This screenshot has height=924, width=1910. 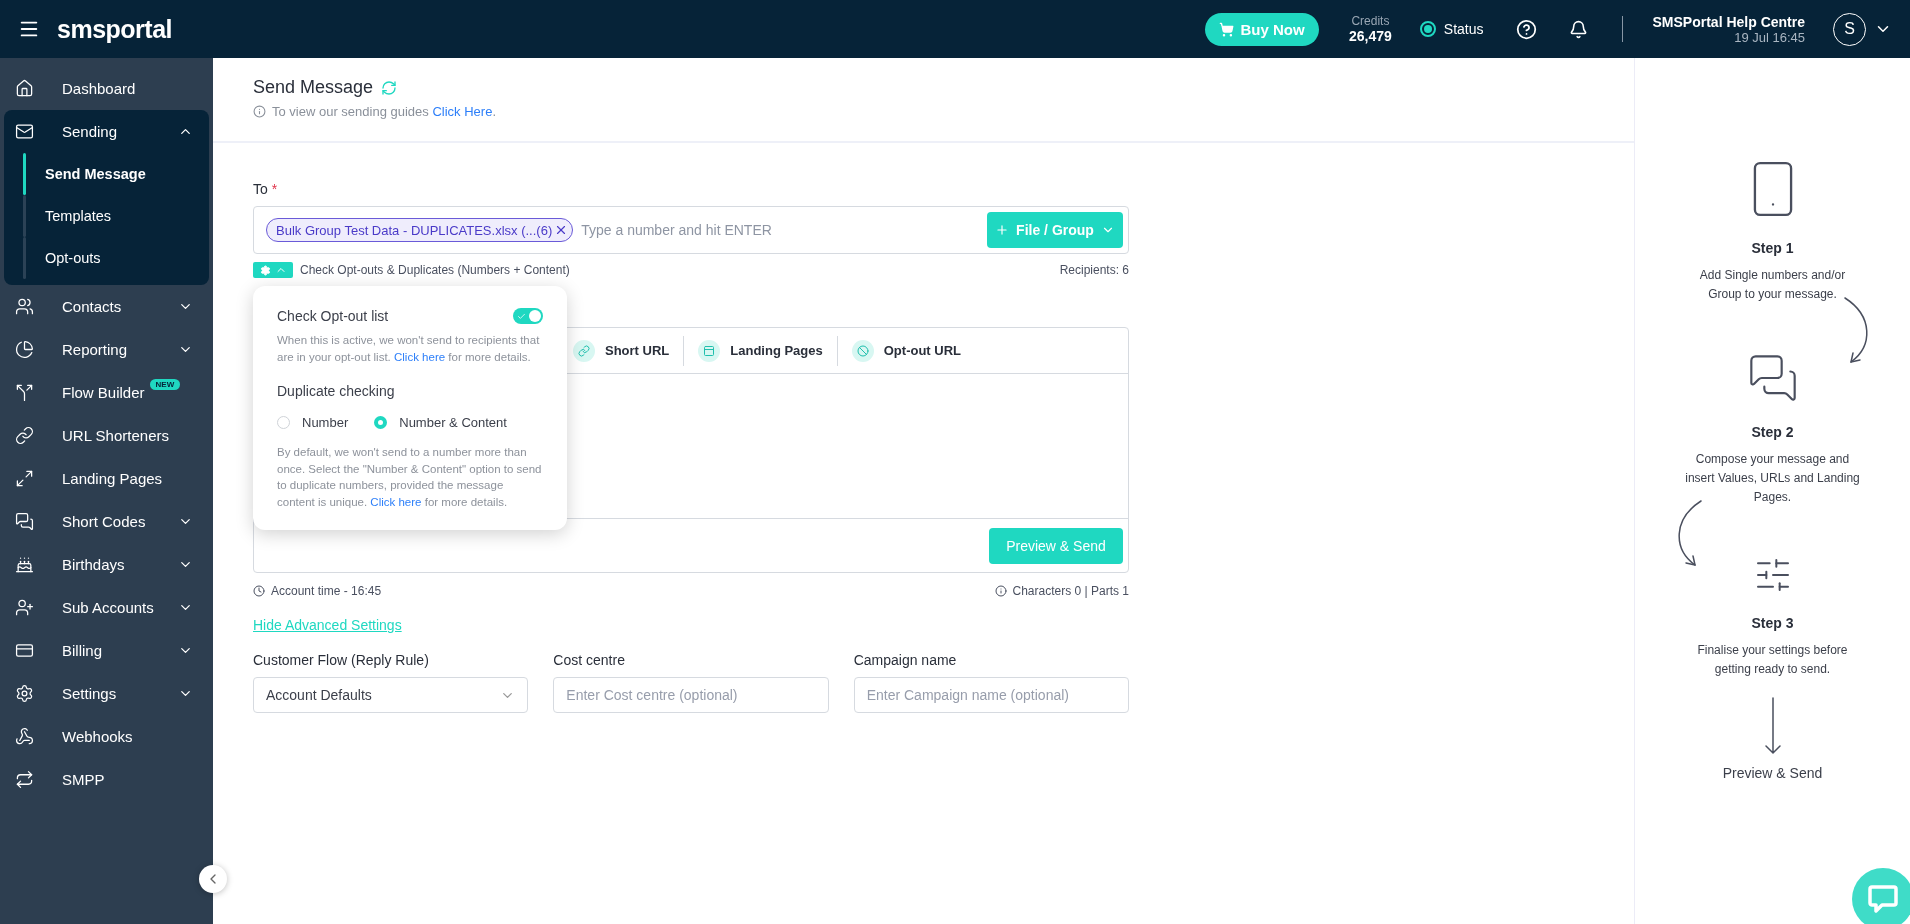 What do you see at coordinates (589, 660) in the screenshot?
I see `field-label: Cost centre` at bounding box center [589, 660].